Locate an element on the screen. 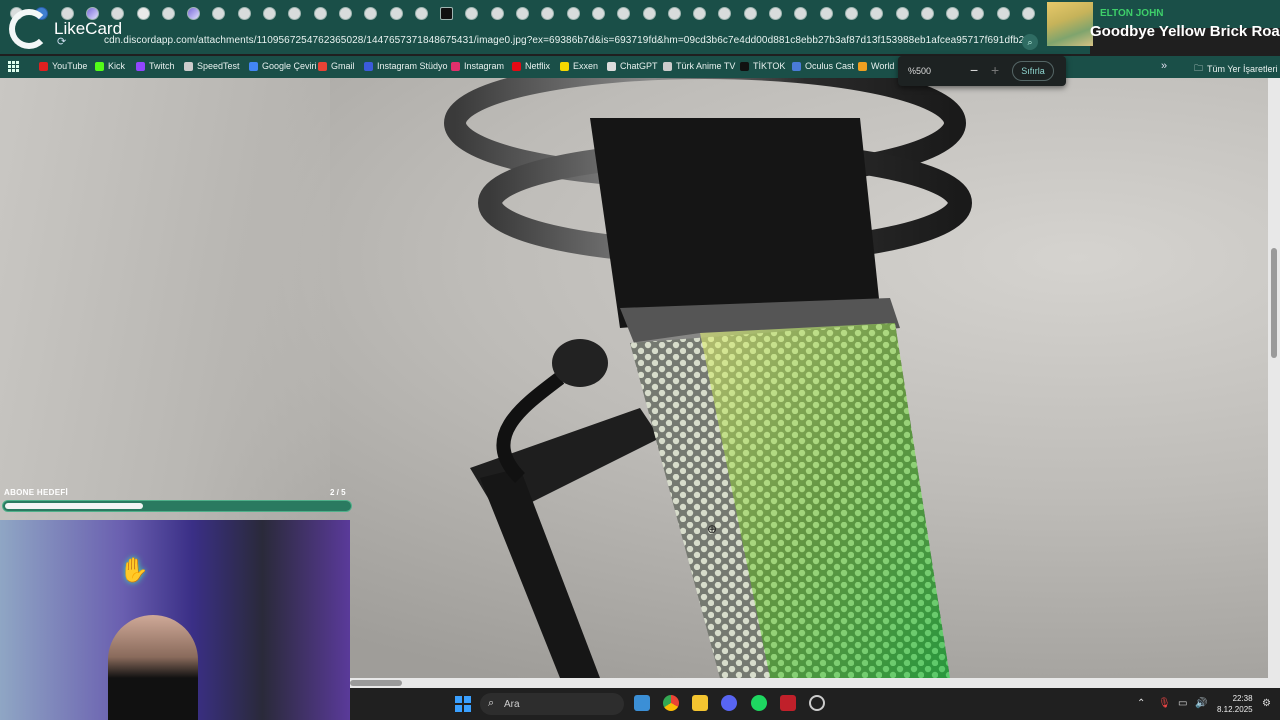 The height and width of the screenshot is (720, 1280). bookmark-label: SpeedTest is located at coordinates (218, 66).